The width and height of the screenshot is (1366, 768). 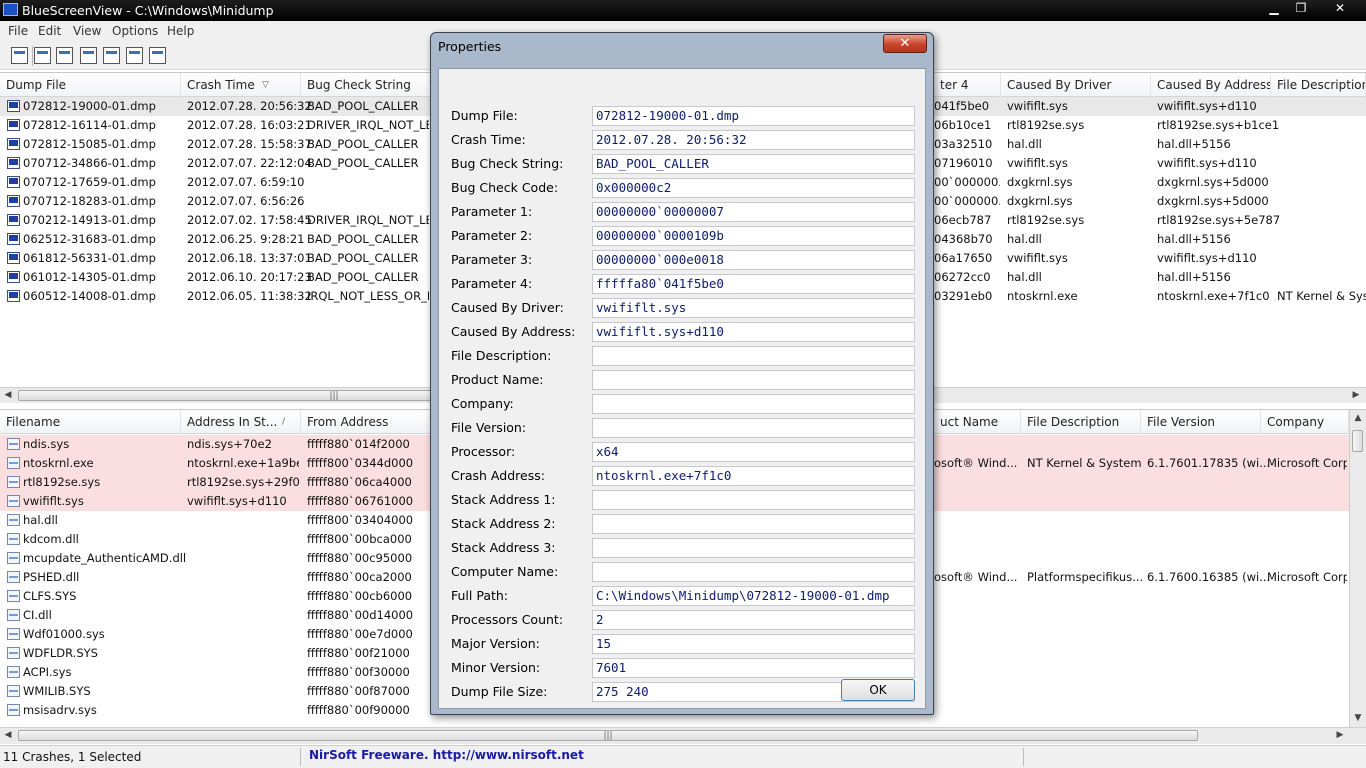 What do you see at coordinates (470, 46) in the screenshot?
I see `dialog-title: Properties` at bounding box center [470, 46].